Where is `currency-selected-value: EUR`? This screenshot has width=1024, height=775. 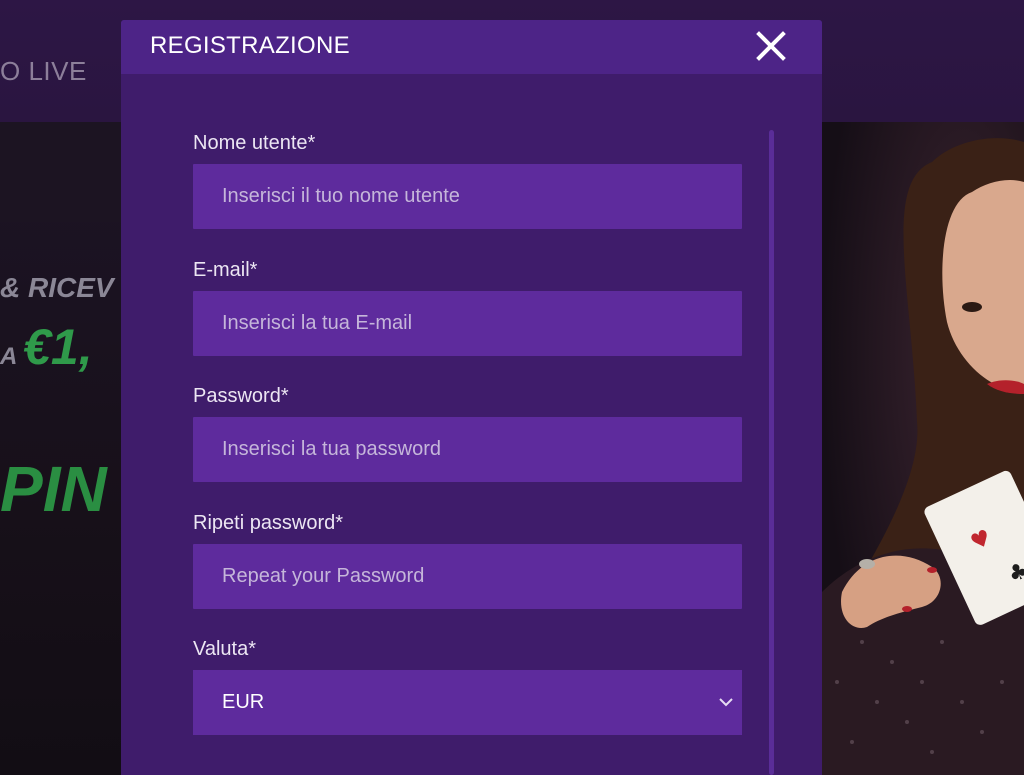 currency-selected-value: EUR is located at coordinates (243, 702).